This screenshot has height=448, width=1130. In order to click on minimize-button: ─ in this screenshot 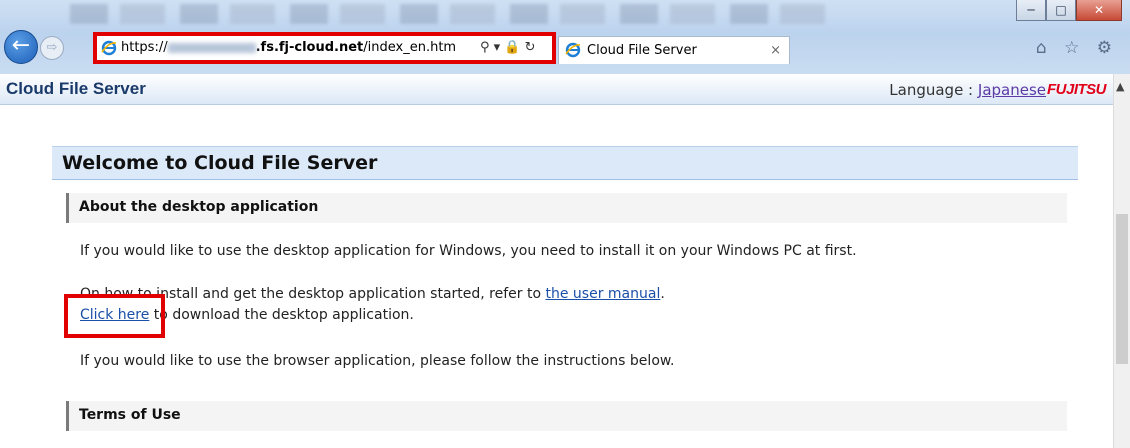, I will do `click(1031, 10)`.